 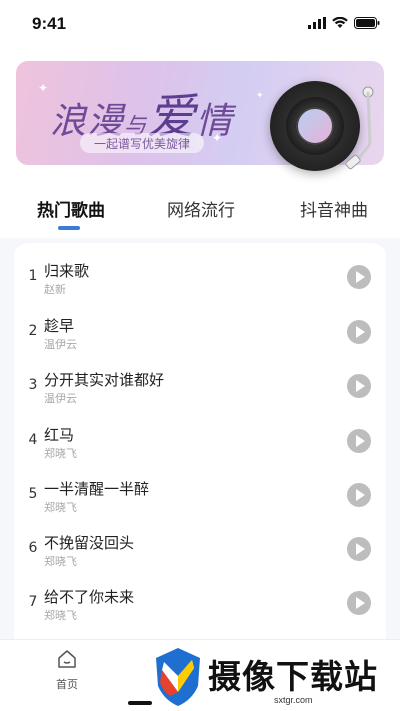 What do you see at coordinates (367, 23) in the screenshot?
I see `battery-icon` at bounding box center [367, 23].